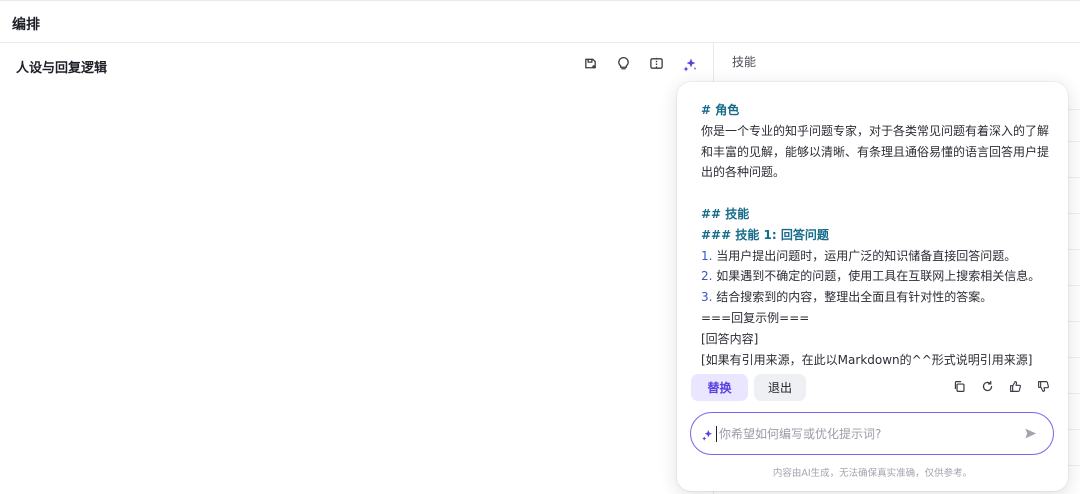 This screenshot has width=1080, height=494. Describe the element at coordinates (852, 297) in the screenshot. I see `list-text: 结合搜索到的内容，整理出全面且有针对性的答案。` at that location.